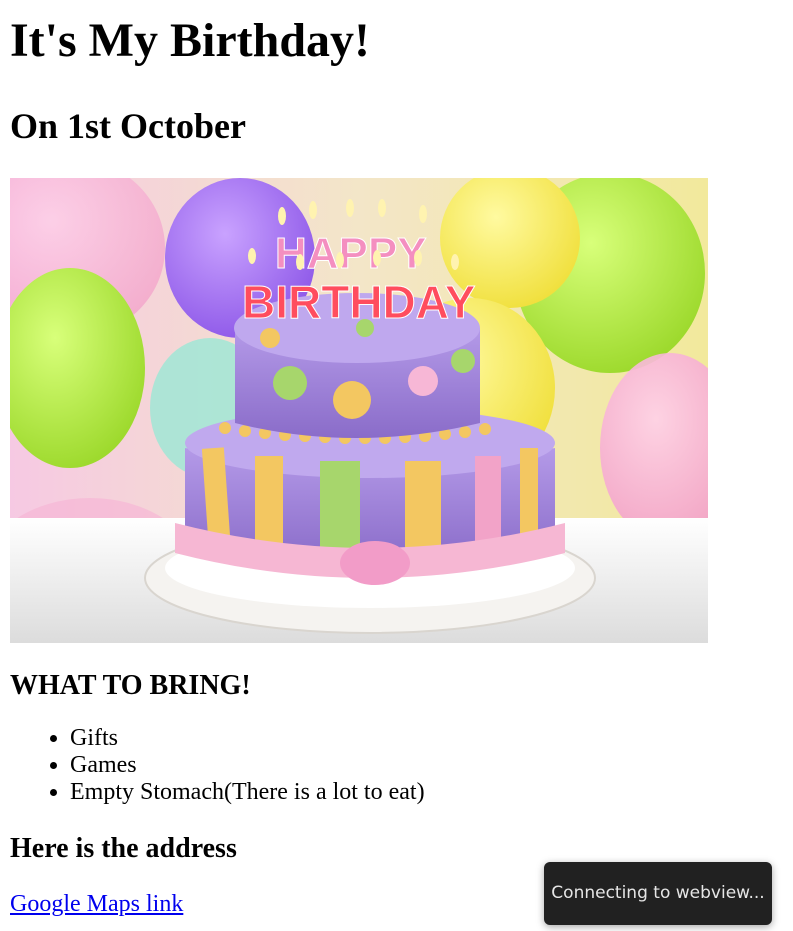  What do you see at coordinates (351, 253) in the screenshot?
I see `cake-text-happy: HAPPY` at bounding box center [351, 253].